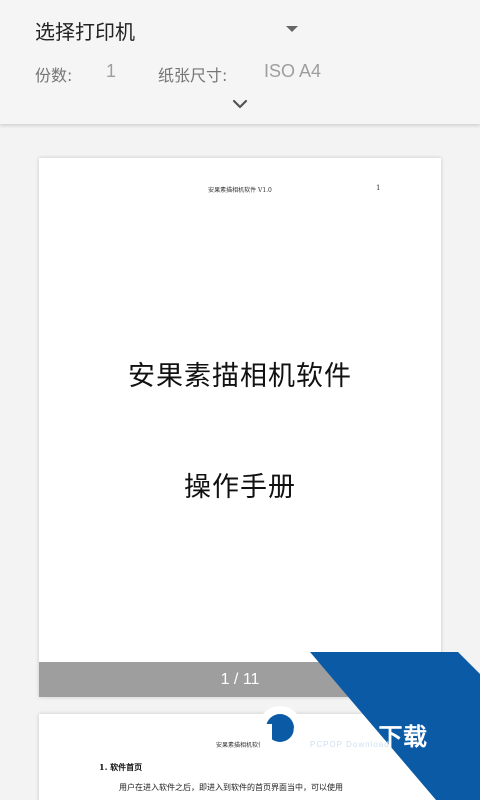  What do you see at coordinates (85, 32) in the screenshot?
I see `printer-select-label: 选择打印机` at bounding box center [85, 32].